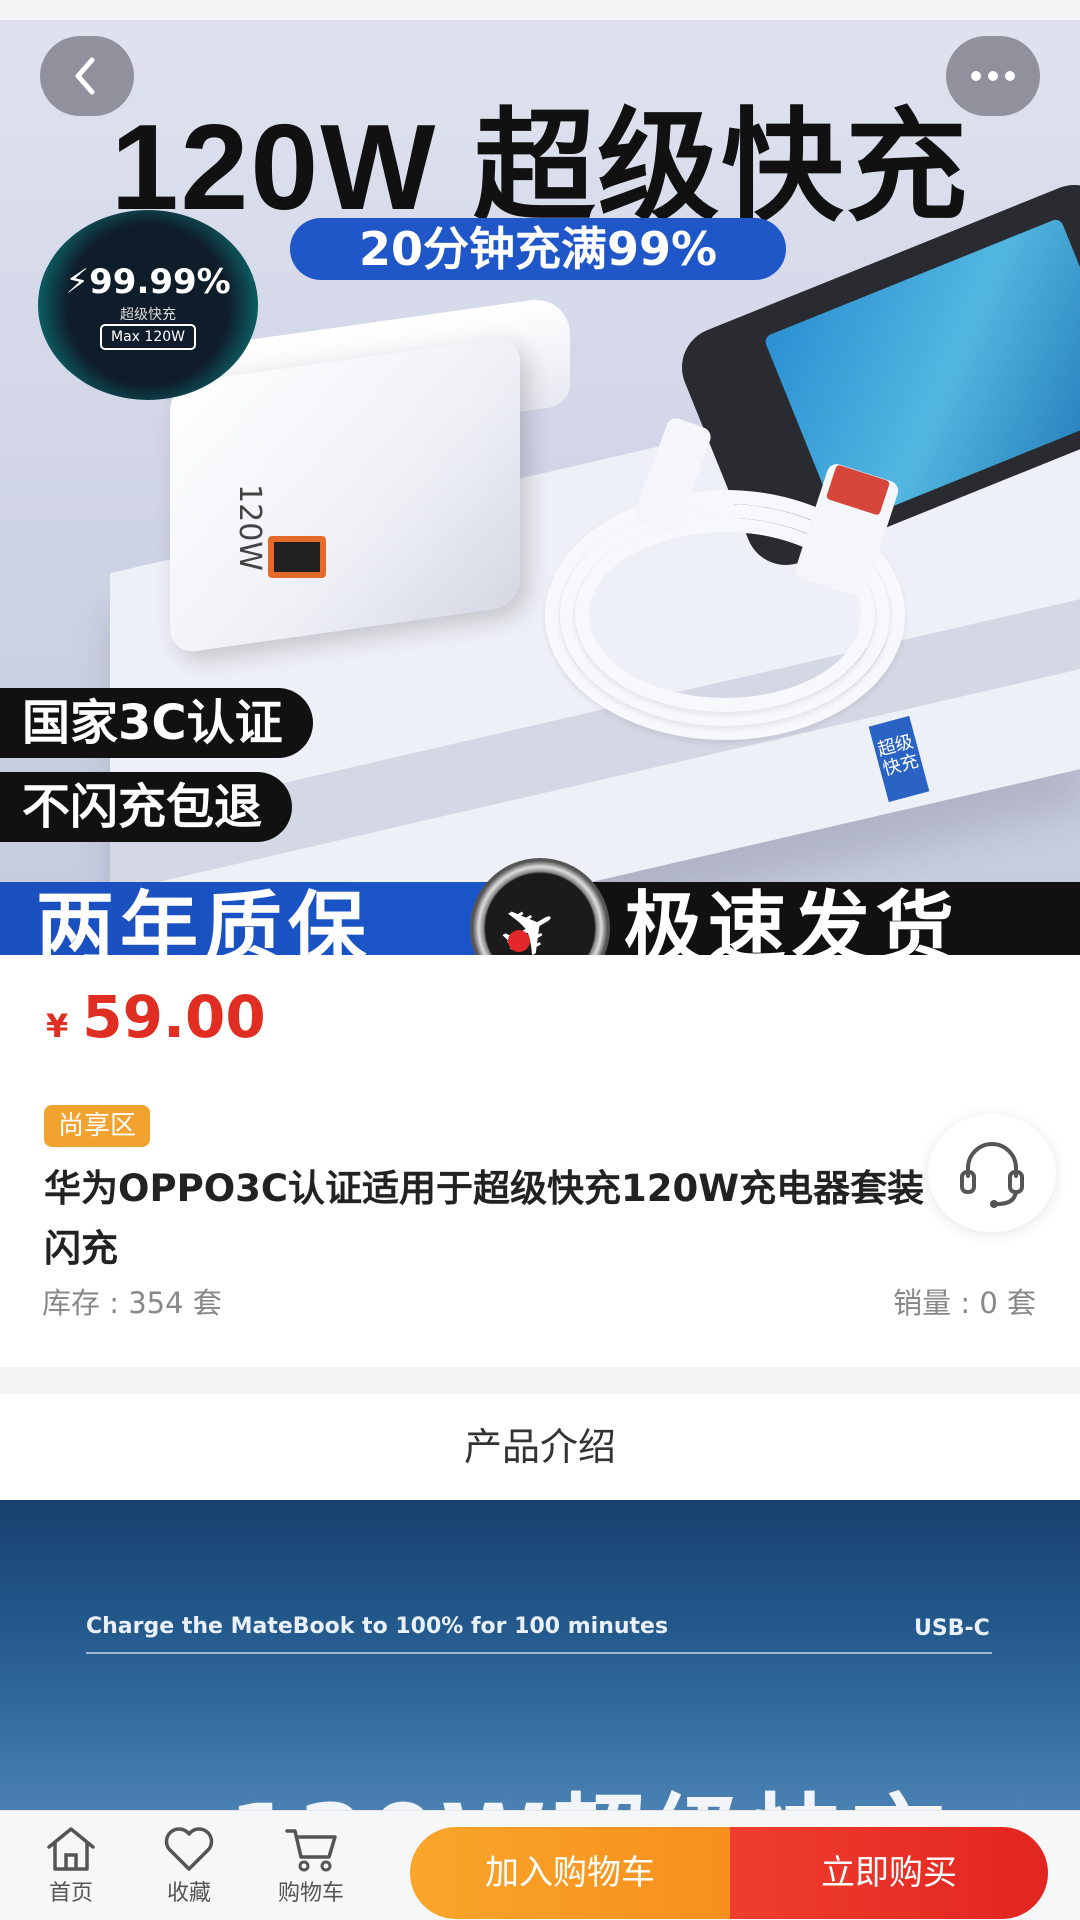 This screenshot has width=1080, height=1920. I want to click on back-button, so click(87, 76).